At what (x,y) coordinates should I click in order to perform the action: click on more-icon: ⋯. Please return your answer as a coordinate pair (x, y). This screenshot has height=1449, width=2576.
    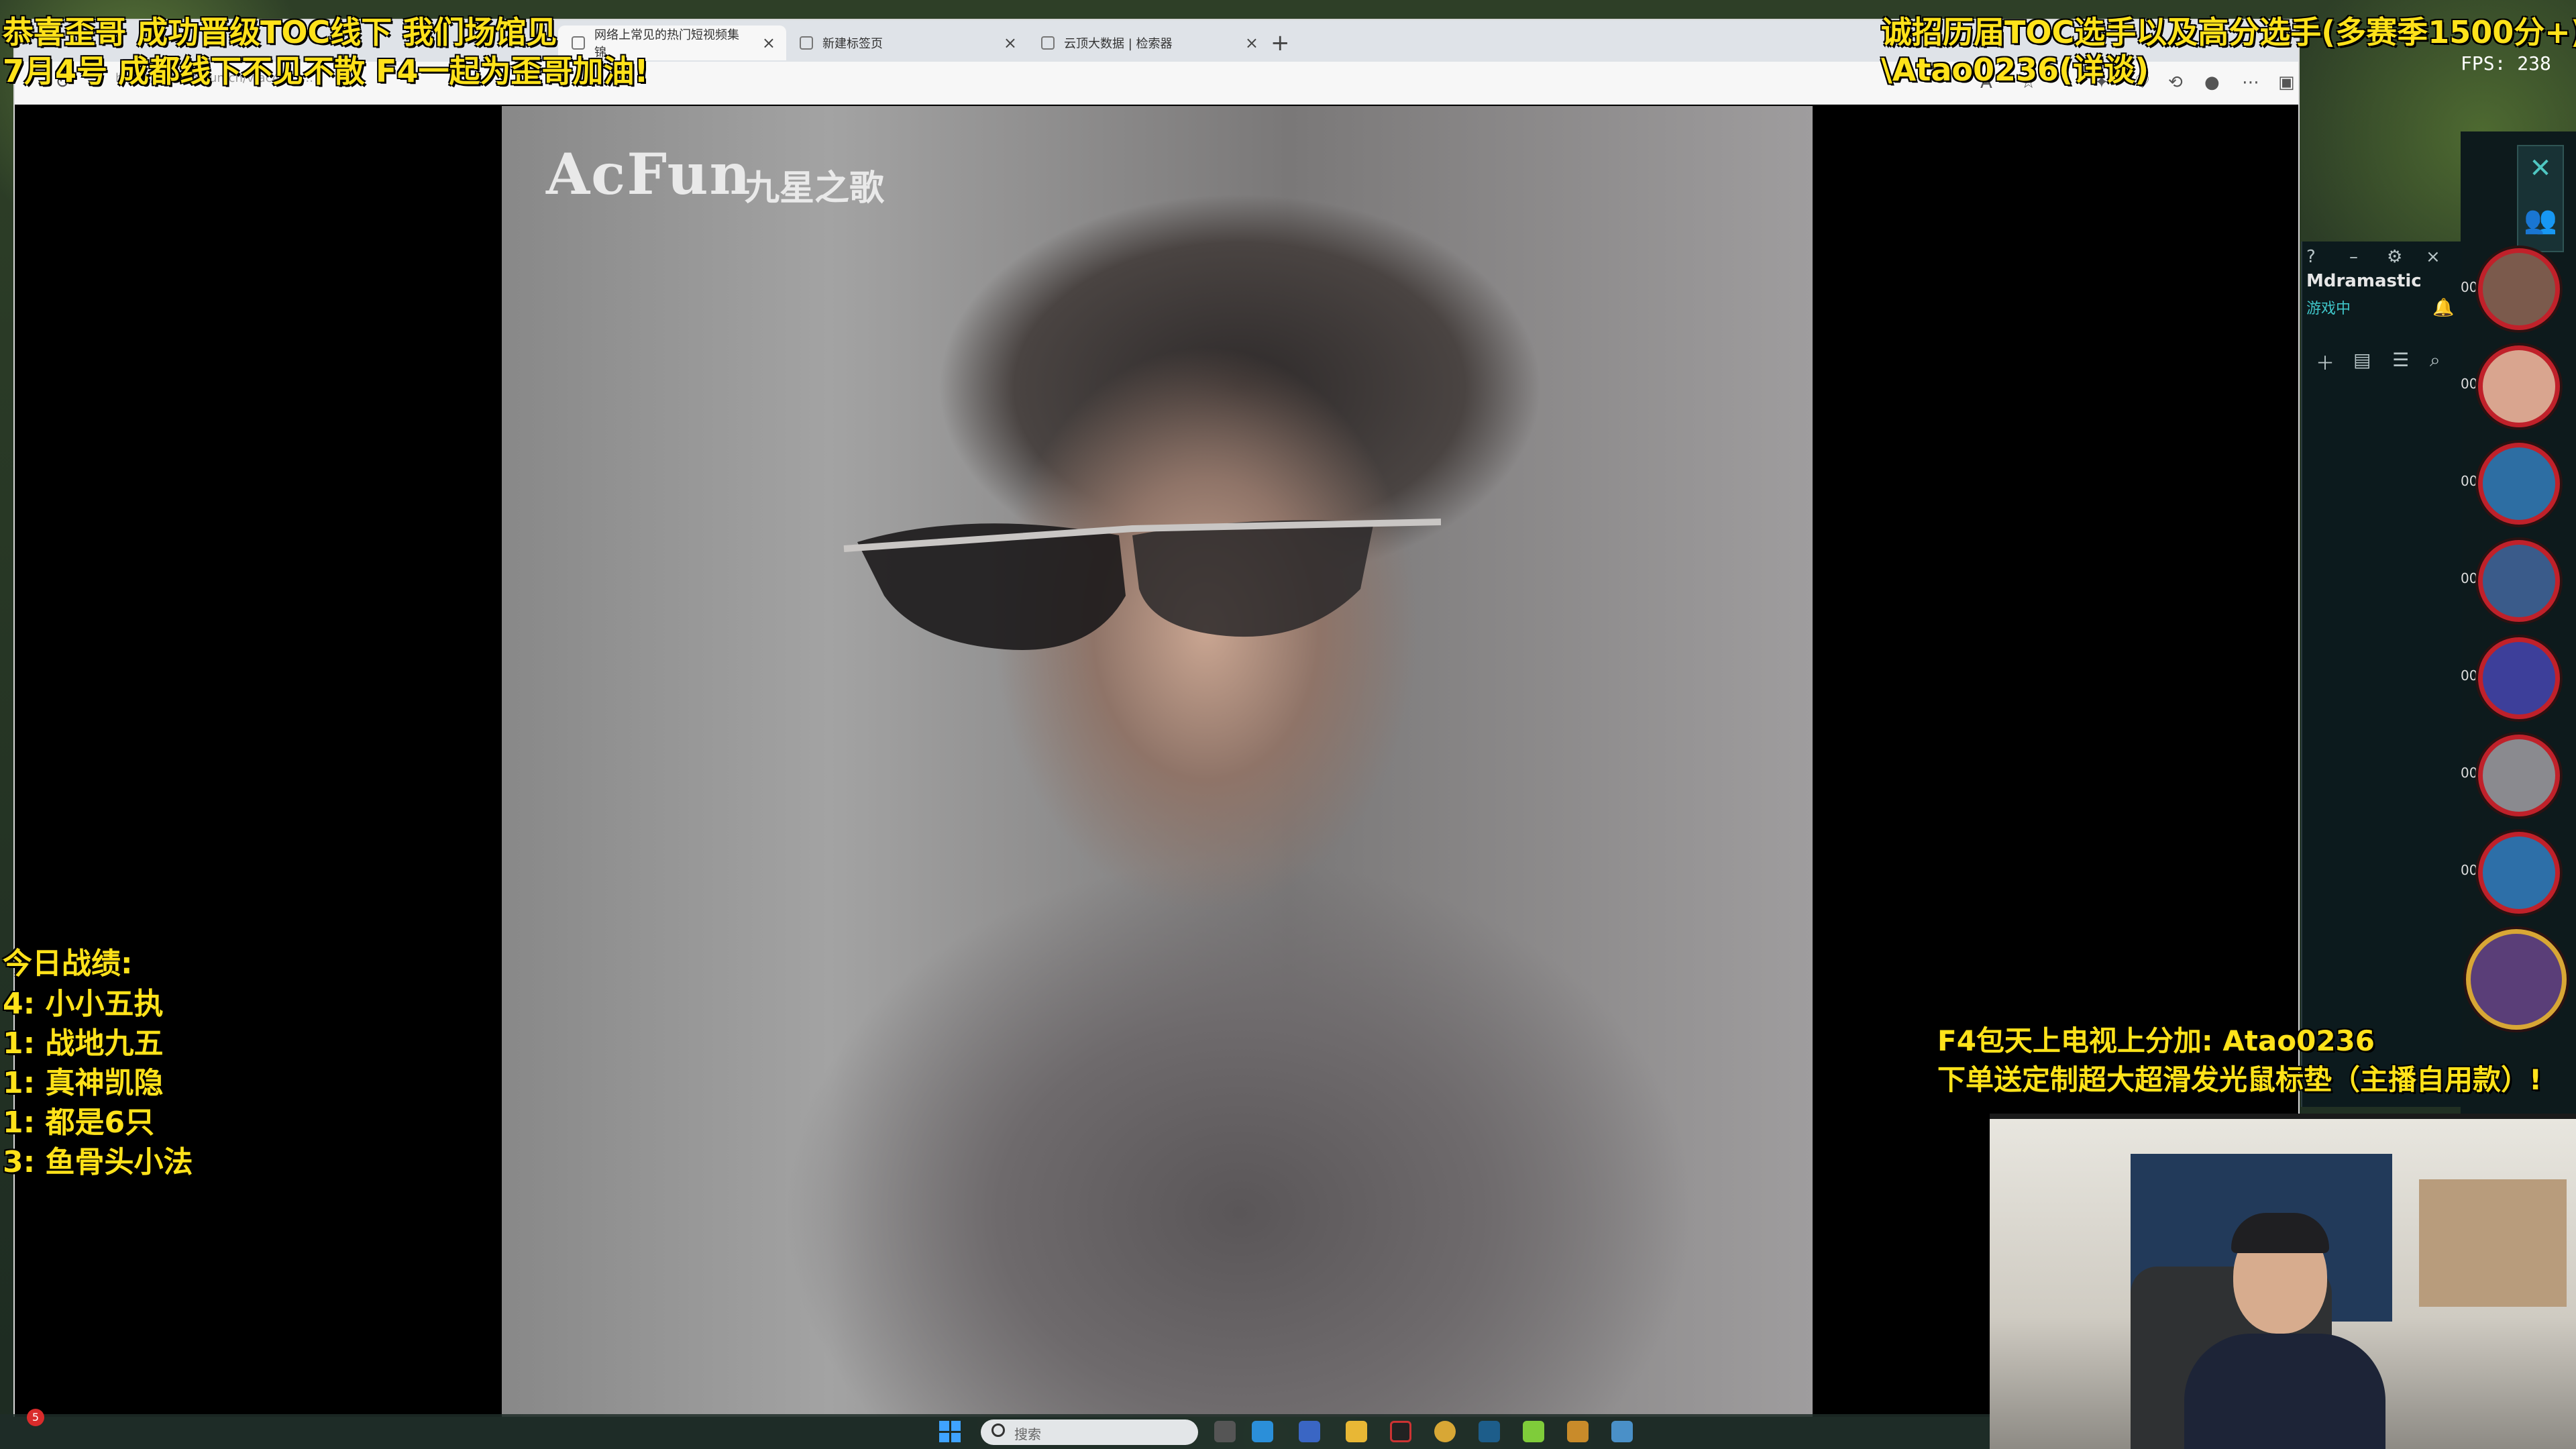
    Looking at the image, I should click on (2250, 82).